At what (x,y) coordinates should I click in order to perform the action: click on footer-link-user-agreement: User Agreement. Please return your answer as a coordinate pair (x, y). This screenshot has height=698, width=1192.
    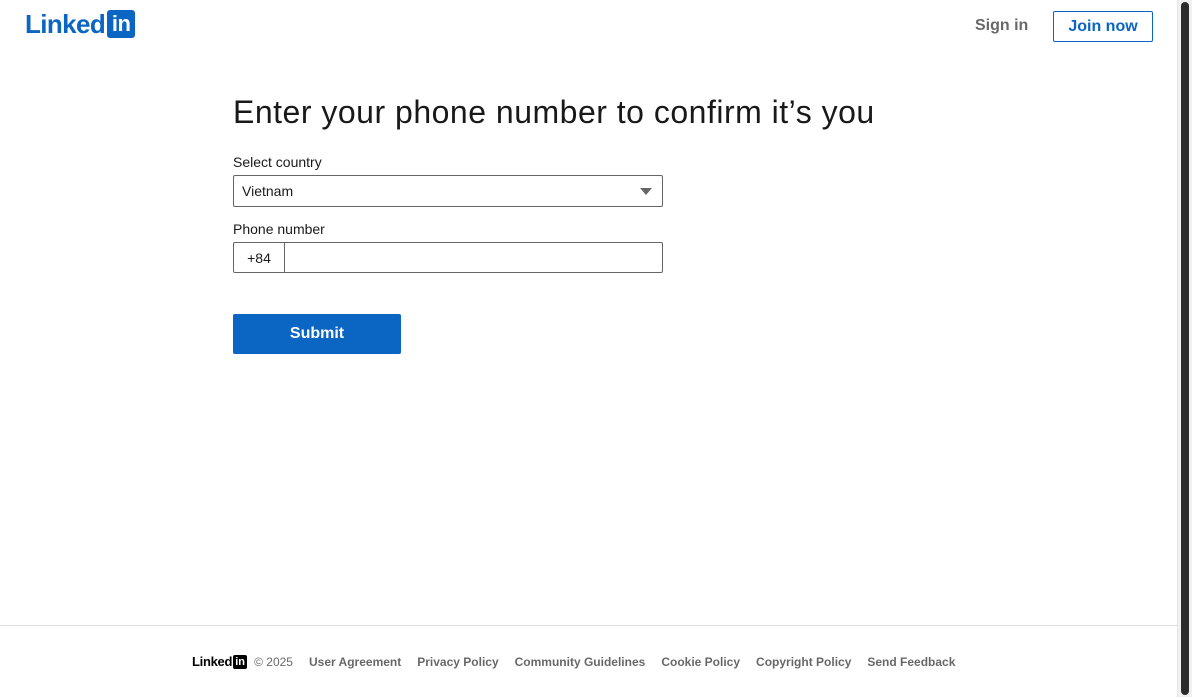
    Looking at the image, I should click on (355, 662).